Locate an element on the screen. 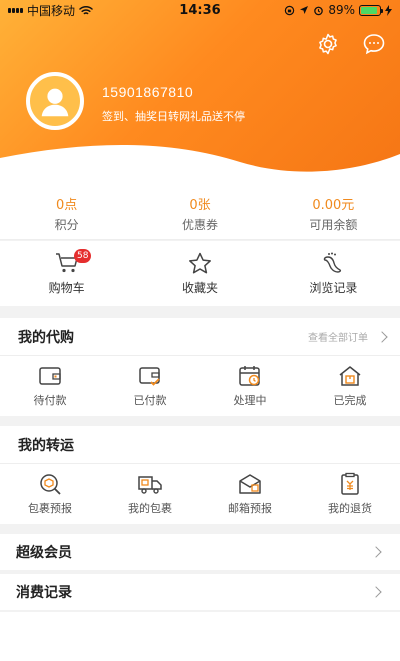 Image resolution: width=400 pixels, height=661 pixels. quick-item-favorites: 收藏夹 is located at coordinates (199, 273).